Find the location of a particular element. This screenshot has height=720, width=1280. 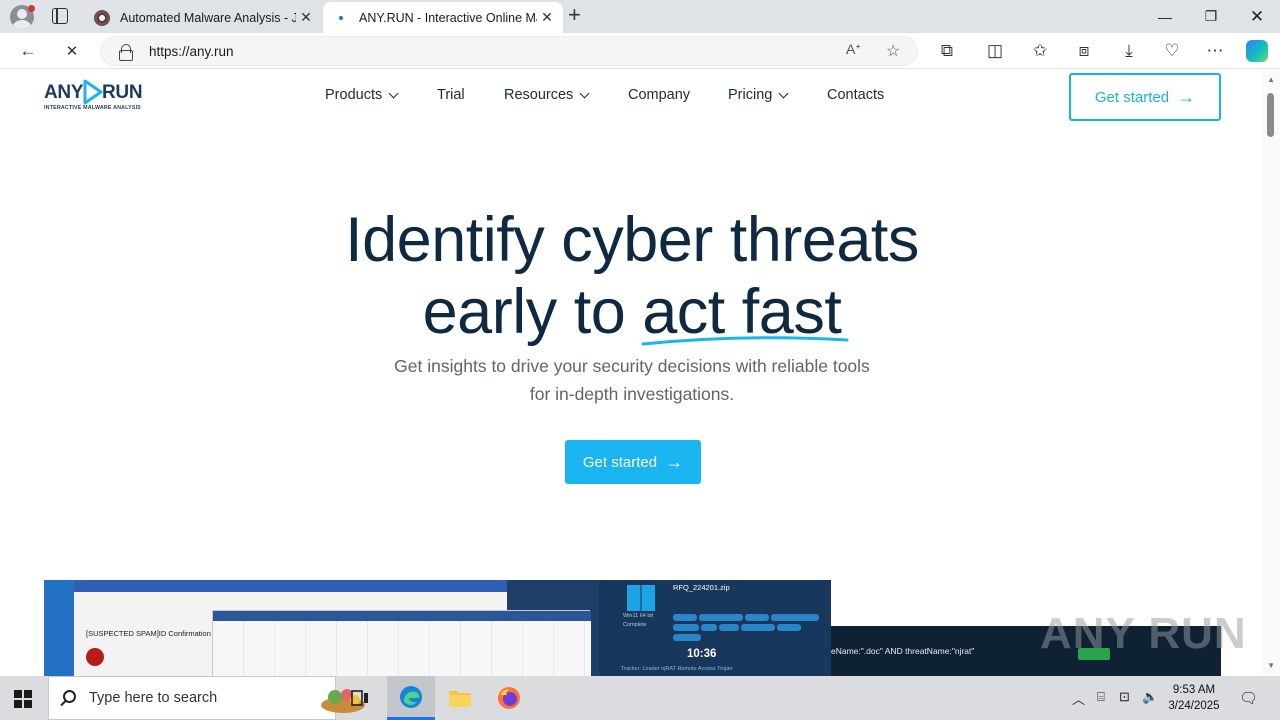

file-explorer-icon is located at coordinates (460, 698).